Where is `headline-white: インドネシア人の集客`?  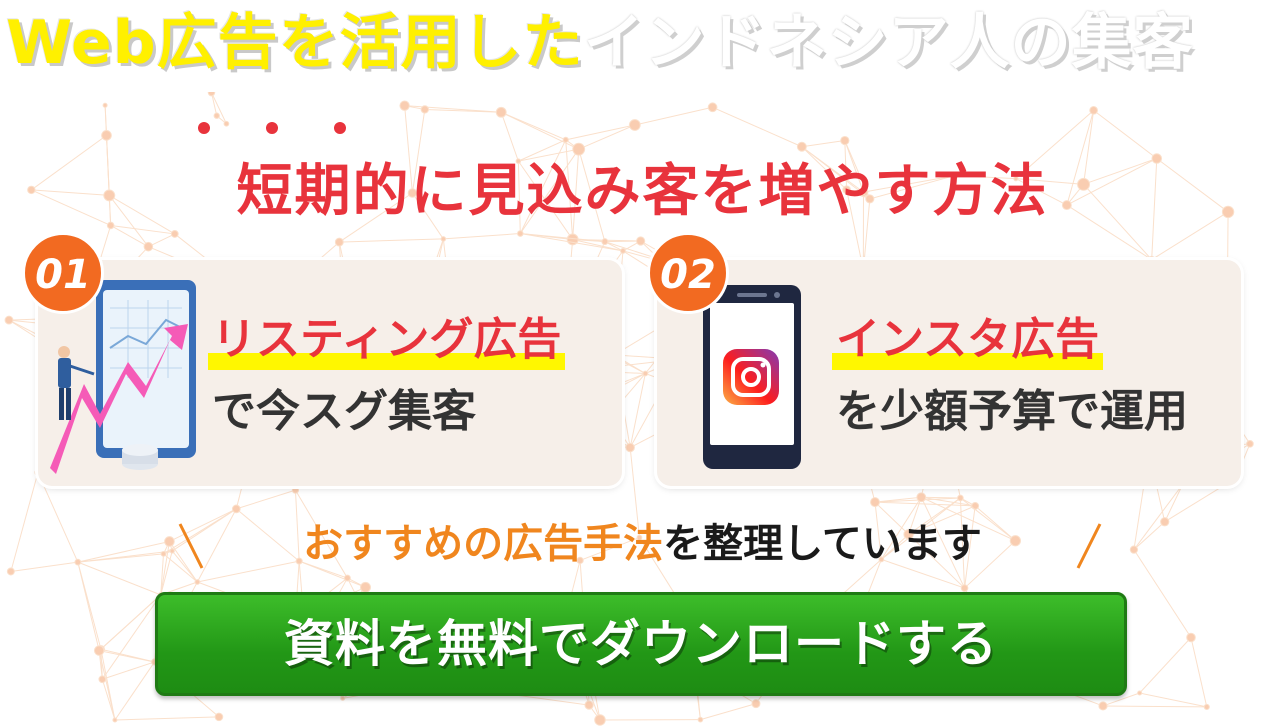
headline-white: インドネシア人の集客 is located at coordinates (888, 43).